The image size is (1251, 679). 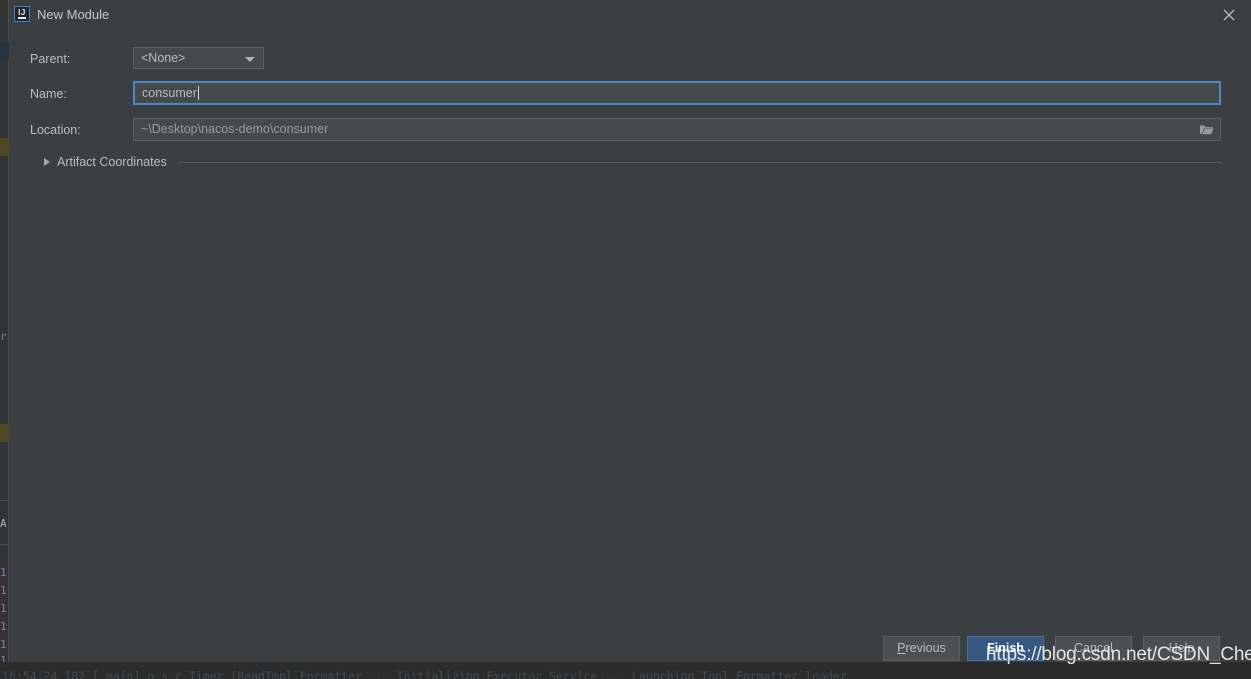 I want to click on text-caret, so click(x=198, y=93).